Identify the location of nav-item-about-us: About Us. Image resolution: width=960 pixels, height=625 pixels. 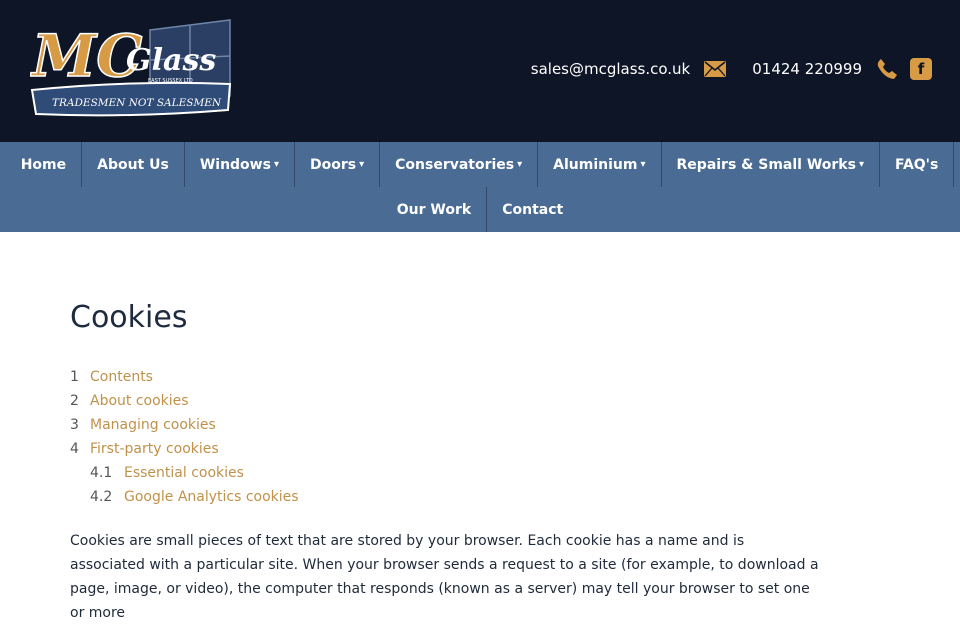
(133, 164).